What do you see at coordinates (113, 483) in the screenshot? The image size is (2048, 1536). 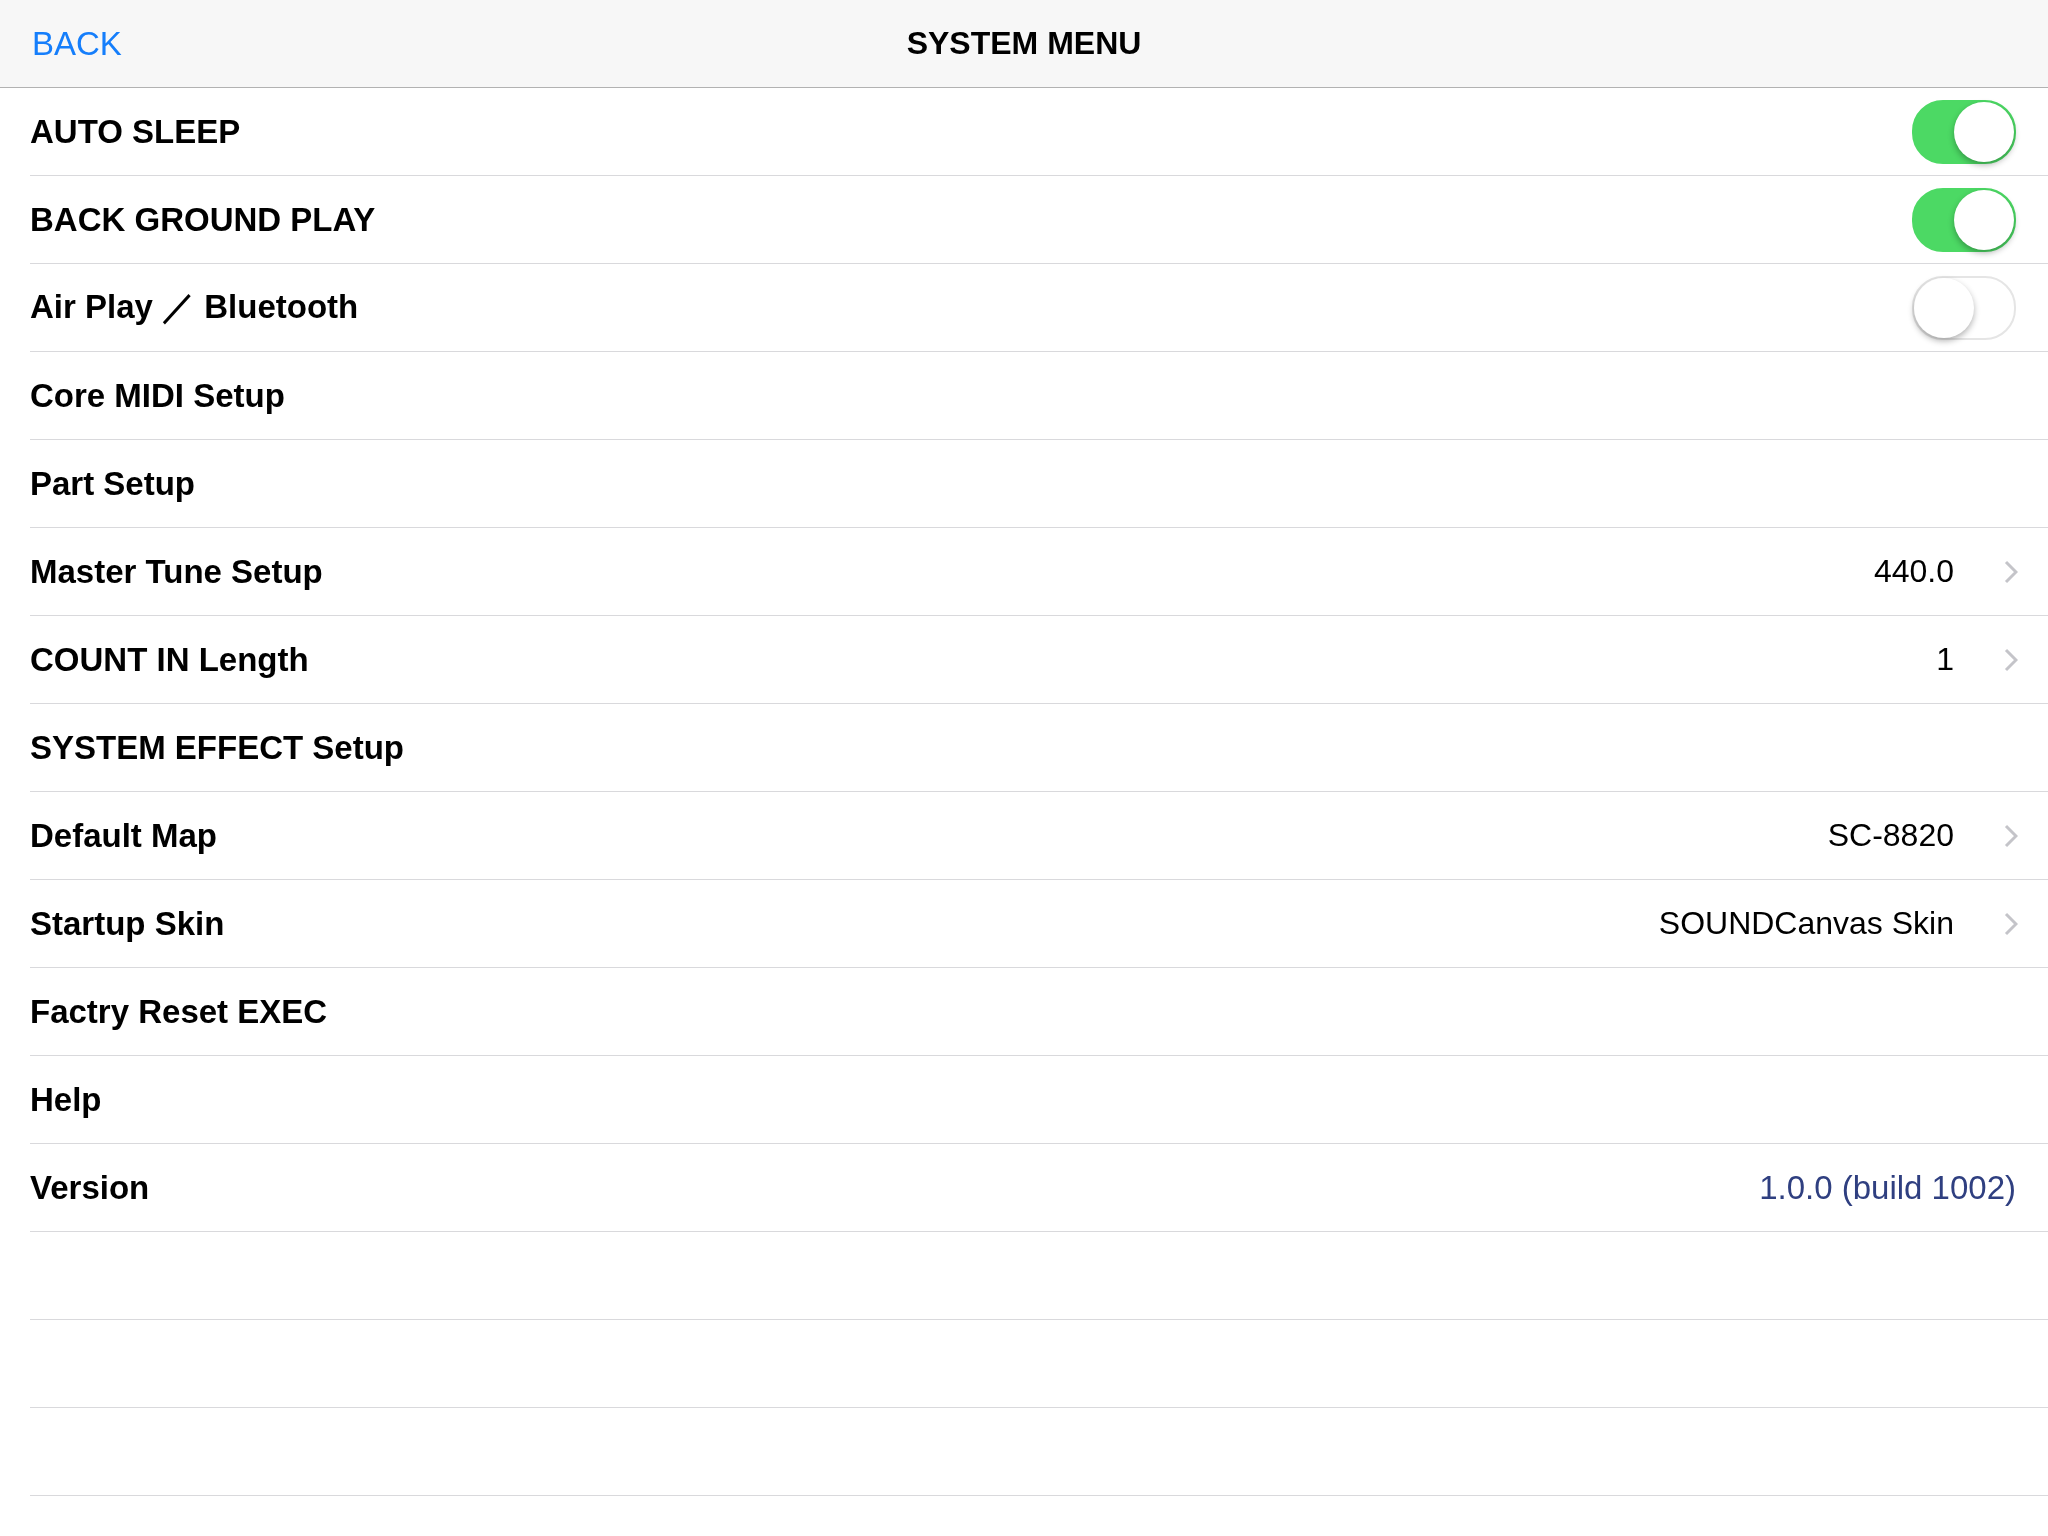 I see `row-label: Part Setup` at bounding box center [113, 483].